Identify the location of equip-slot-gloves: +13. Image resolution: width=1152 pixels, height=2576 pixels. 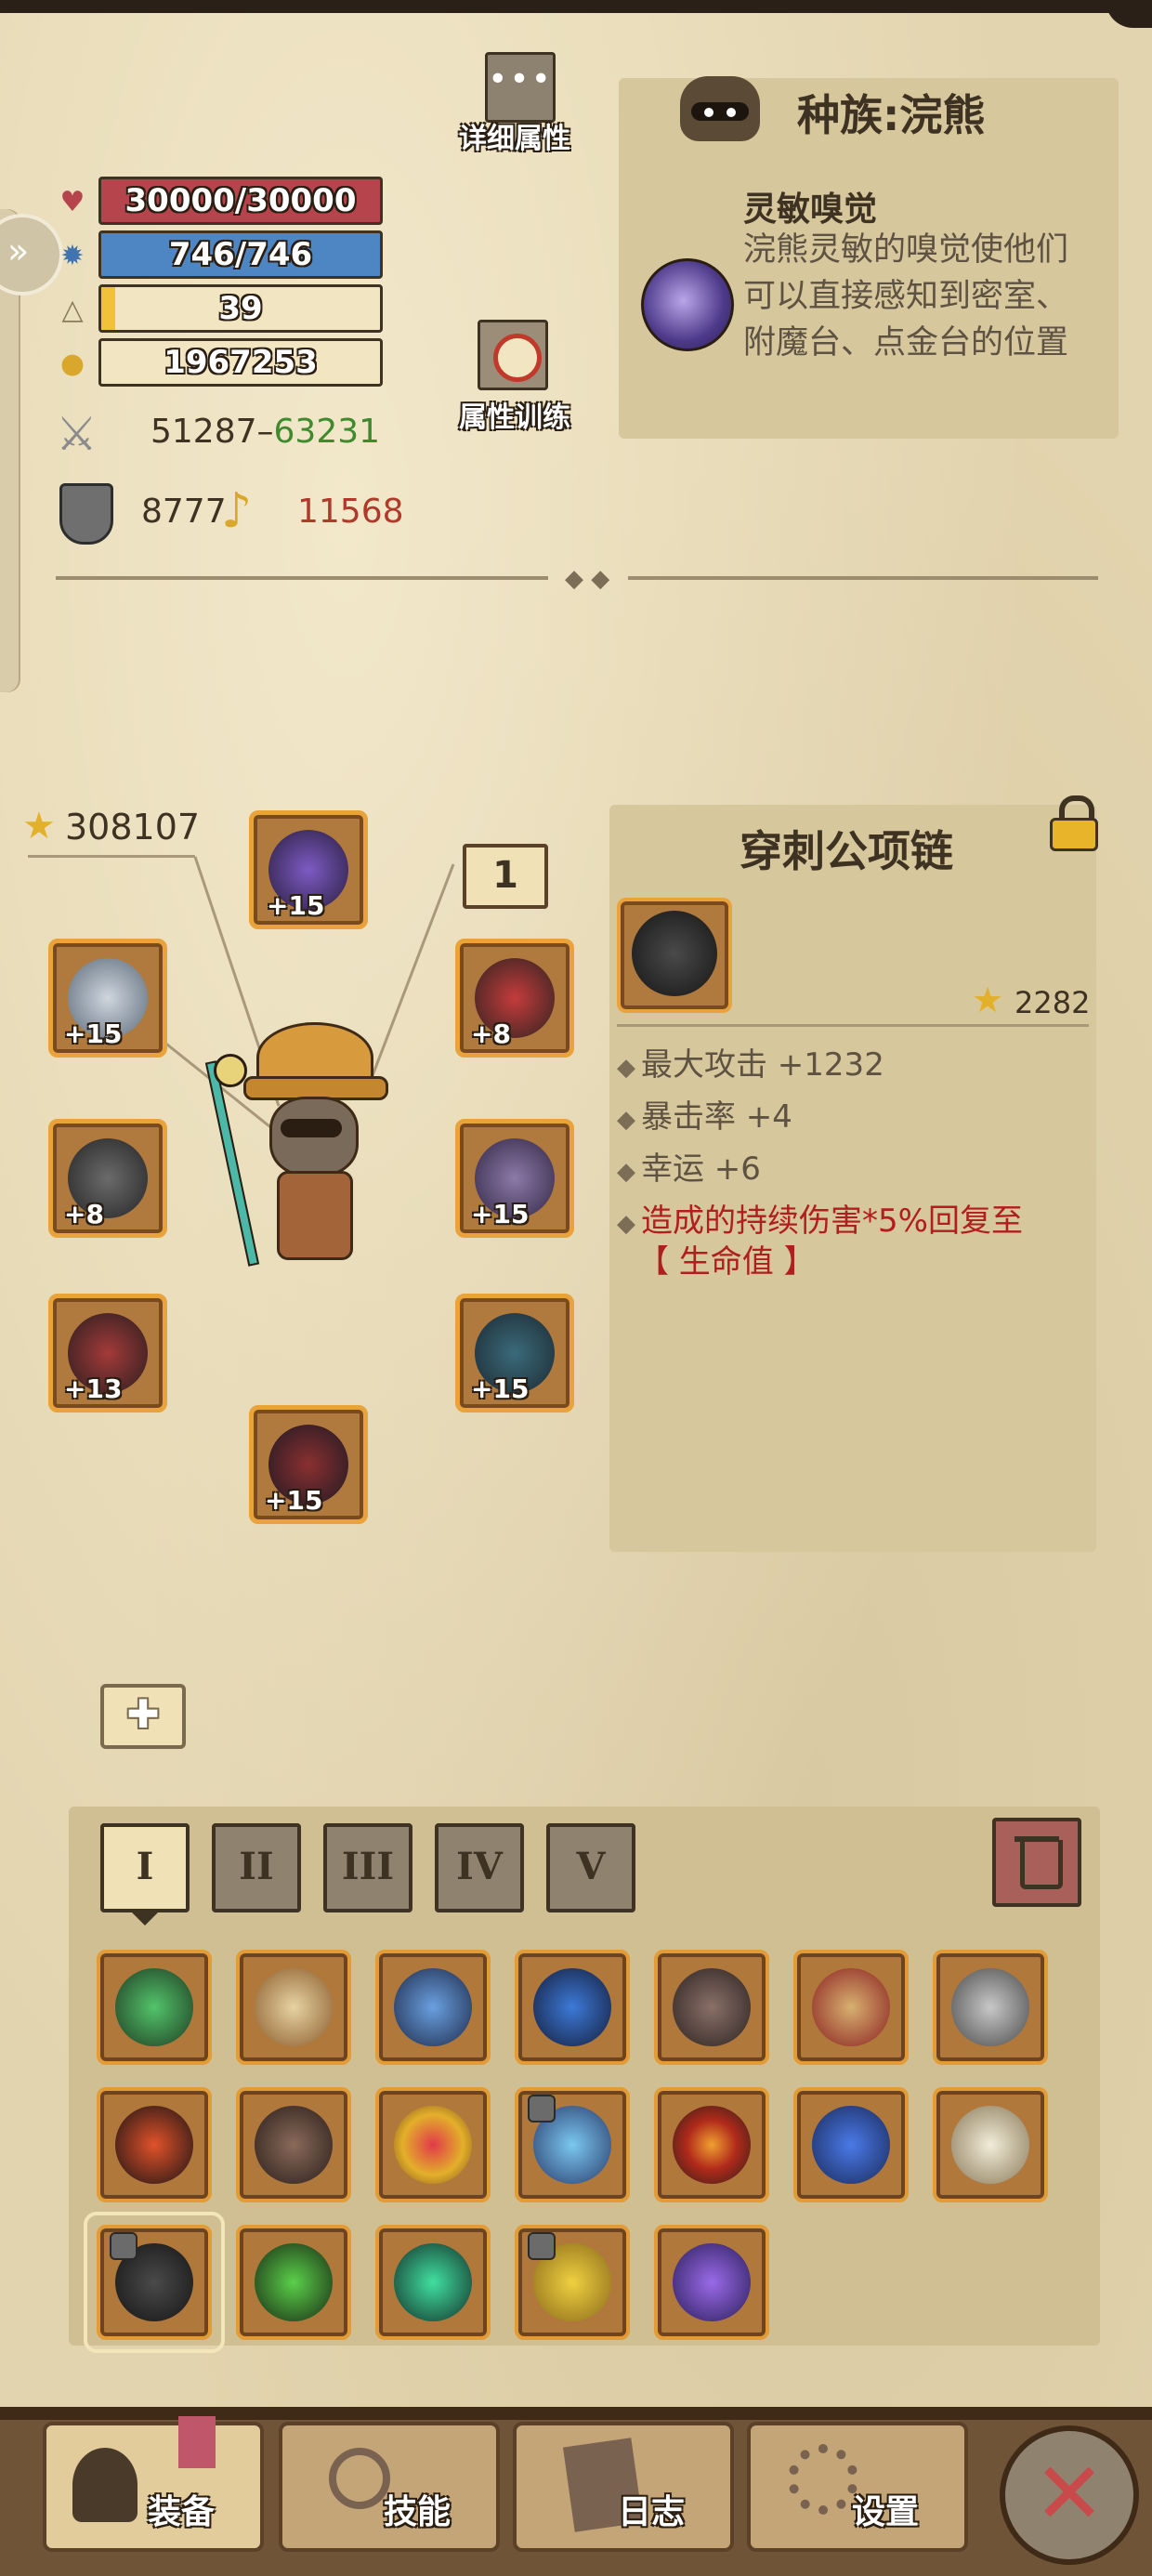
(107, 1353).